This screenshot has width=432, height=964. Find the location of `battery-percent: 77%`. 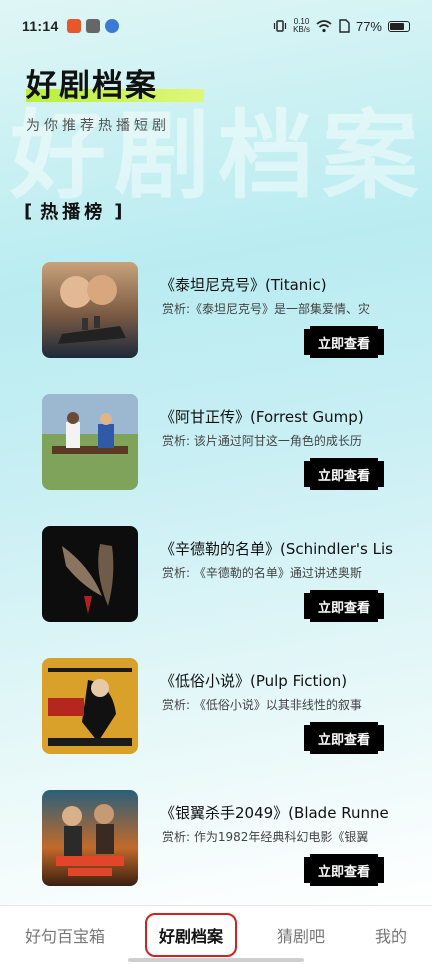

battery-percent: 77% is located at coordinates (368, 26).